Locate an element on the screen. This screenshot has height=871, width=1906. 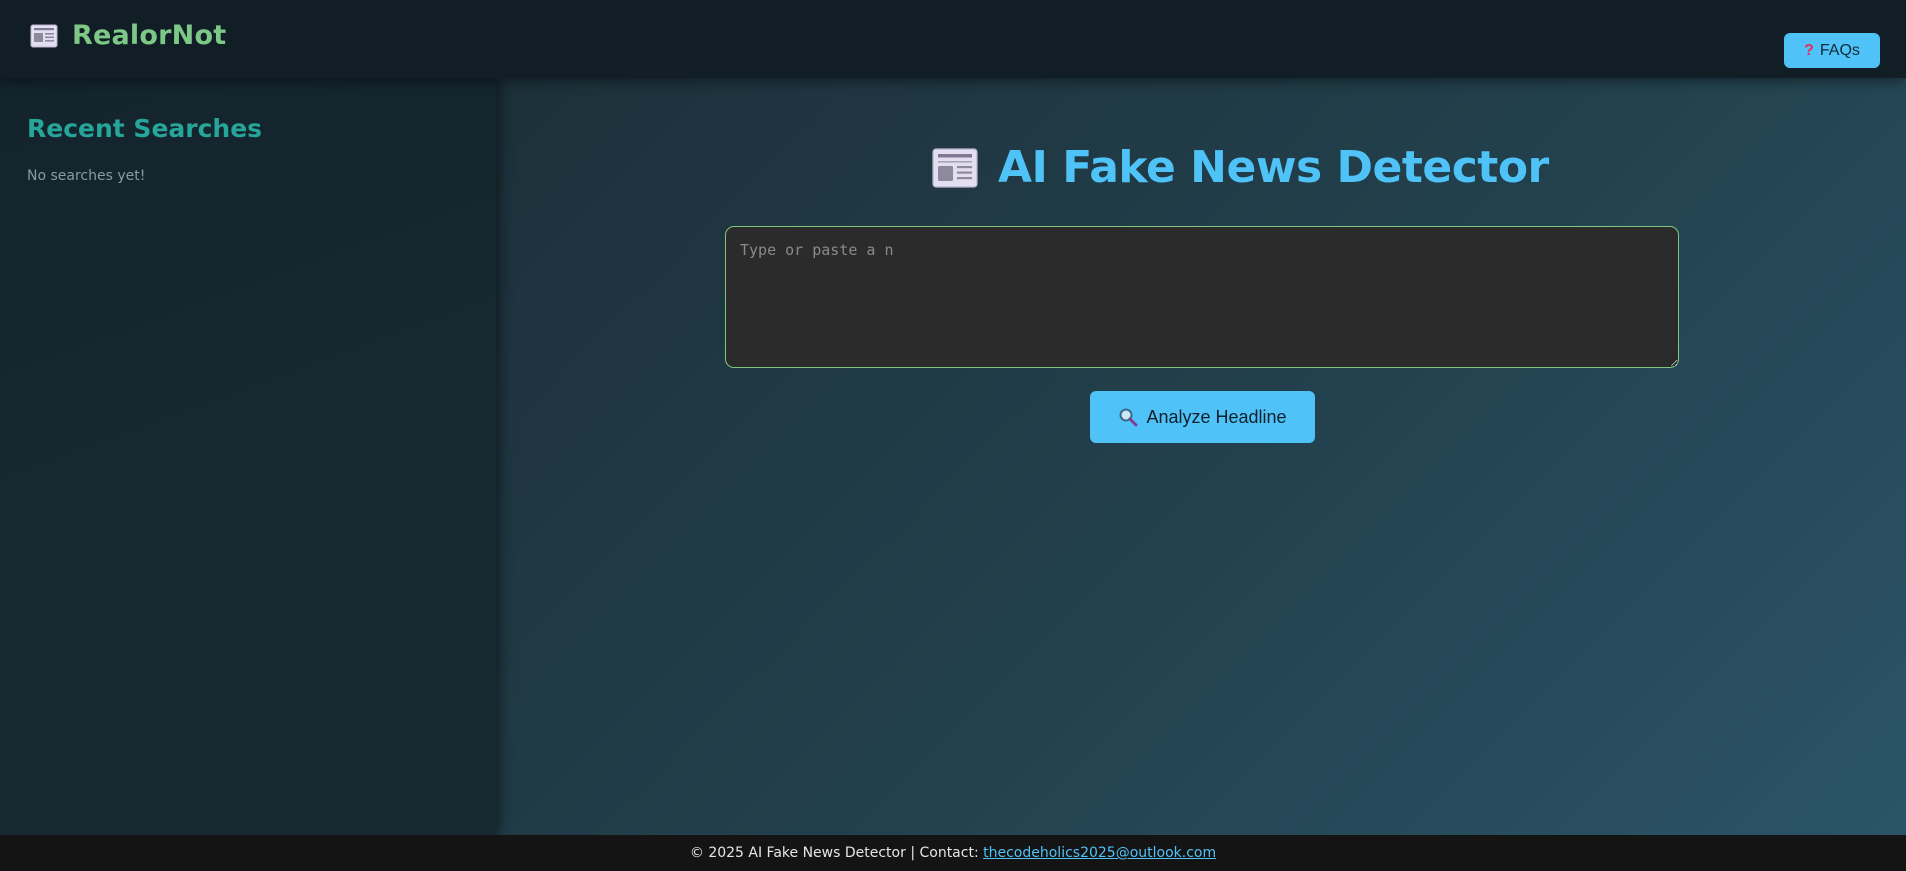
faqs-button-label: FAQs is located at coordinates (1839, 50).